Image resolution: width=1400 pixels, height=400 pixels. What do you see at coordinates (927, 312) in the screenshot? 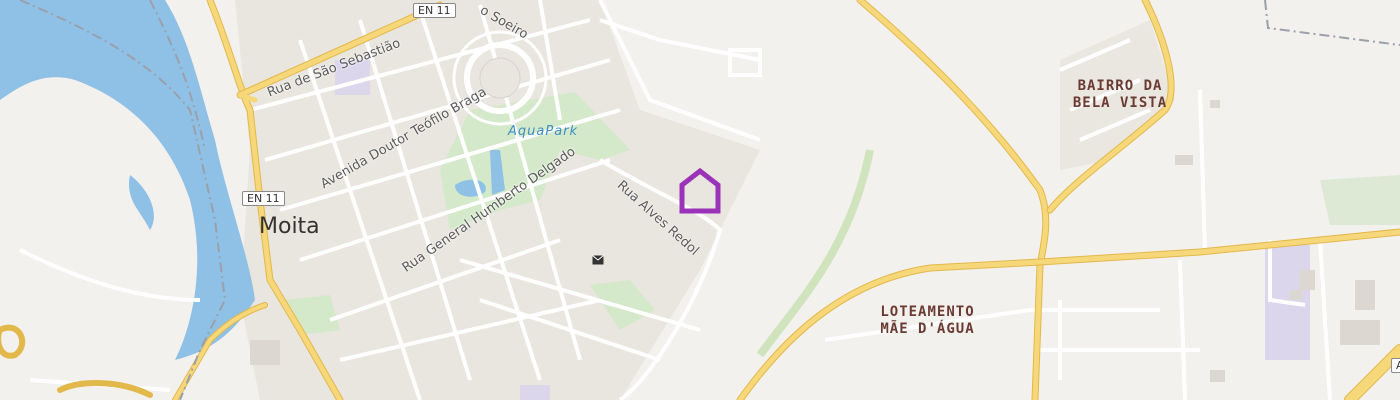
I see `district-line-1: LOTEAMENTO` at bounding box center [927, 312].